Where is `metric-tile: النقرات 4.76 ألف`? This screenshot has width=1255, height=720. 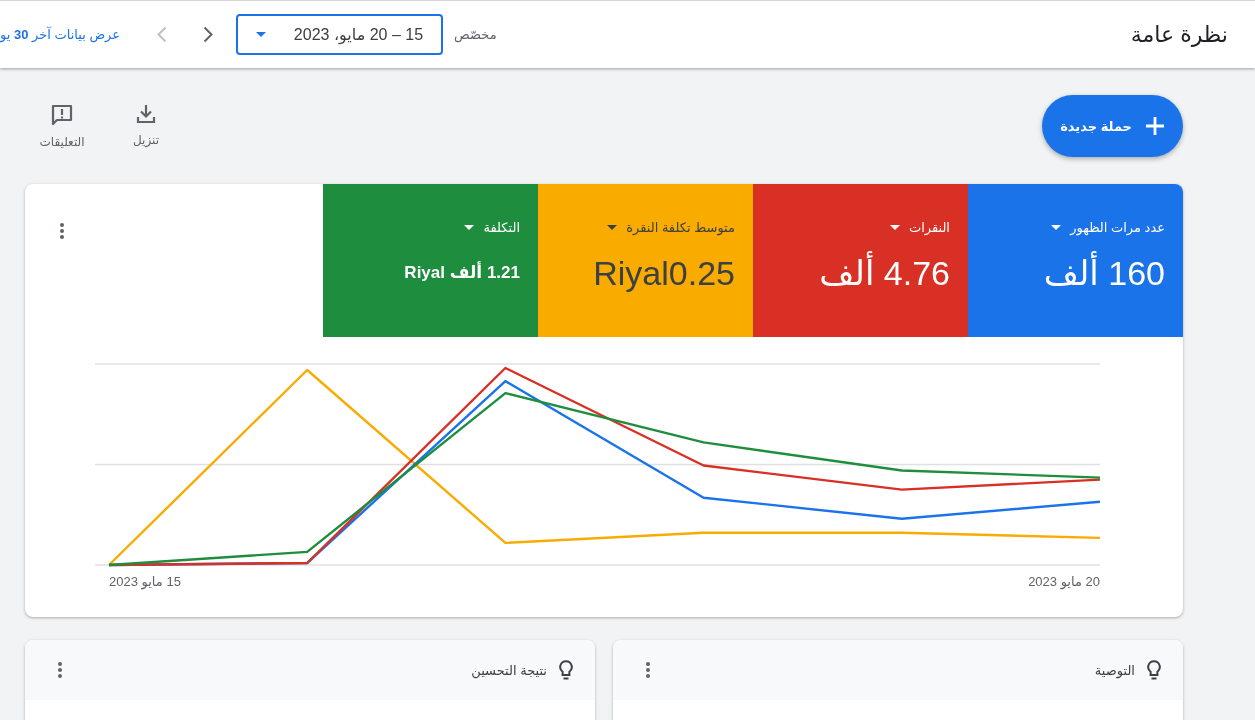
metric-tile: النقرات 4.76 ألف is located at coordinates (860, 260).